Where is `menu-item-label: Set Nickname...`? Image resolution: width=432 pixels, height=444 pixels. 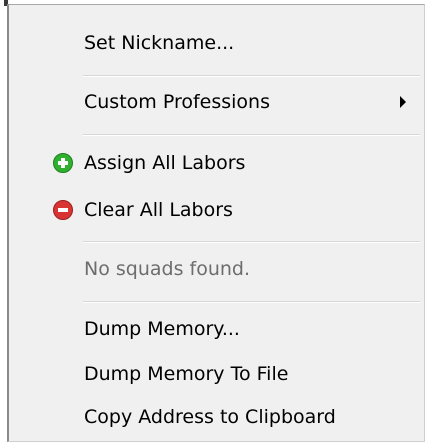
menu-item-label: Set Nickname... is located at coordinates (159, 43).